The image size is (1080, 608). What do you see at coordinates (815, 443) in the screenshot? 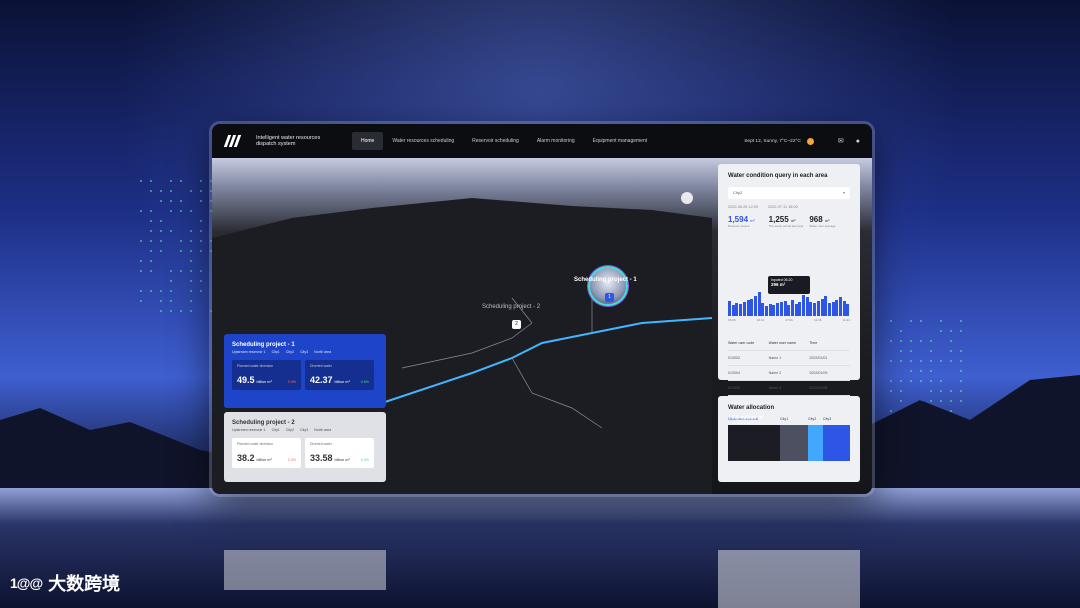
I see `alloc-segment-city2` at bounding box center [815, 443].